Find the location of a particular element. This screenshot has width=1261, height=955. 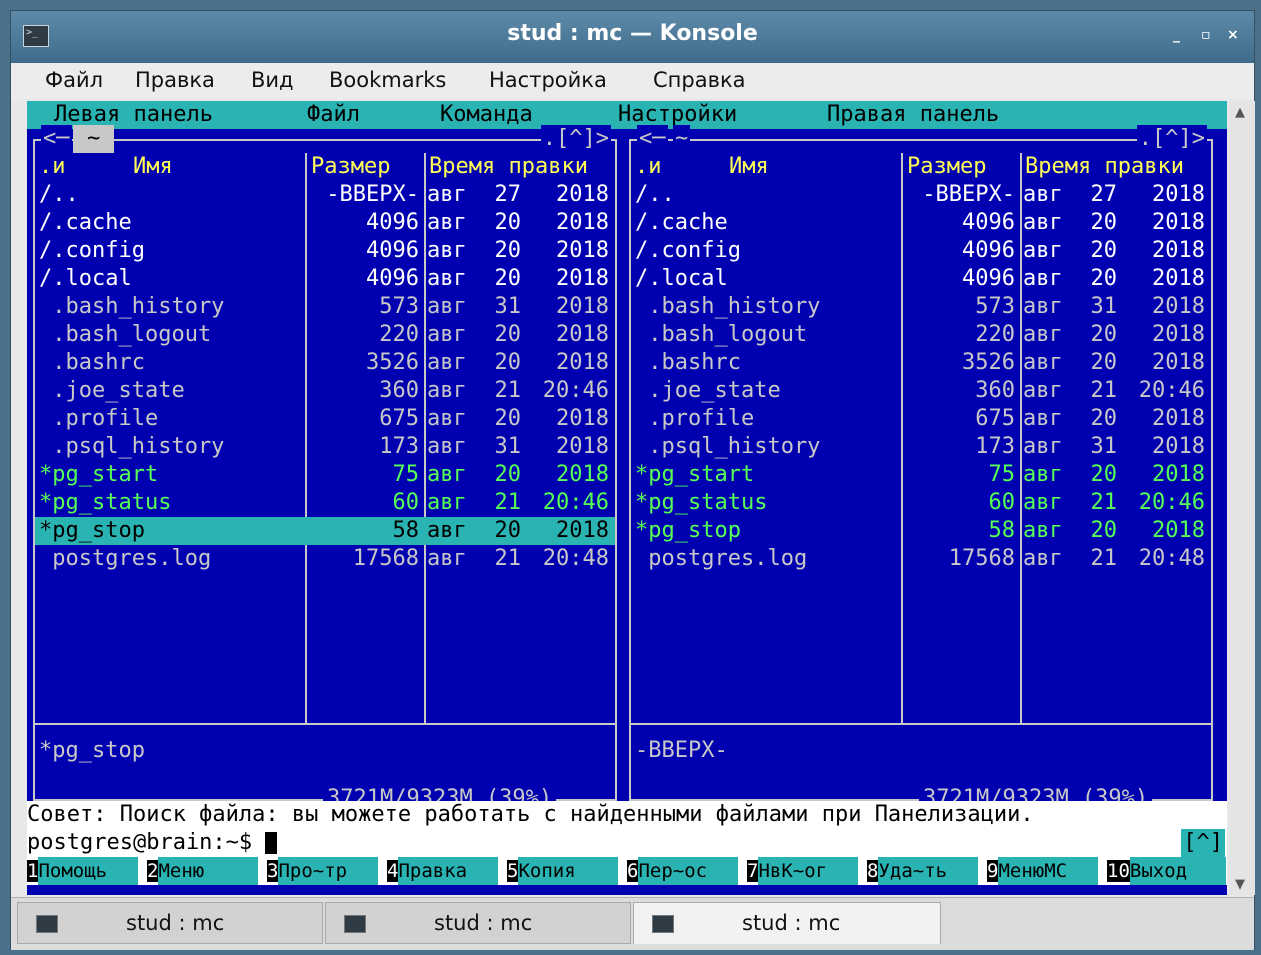

session-tab-label: stud : mc is located at coordinates (175, 923).